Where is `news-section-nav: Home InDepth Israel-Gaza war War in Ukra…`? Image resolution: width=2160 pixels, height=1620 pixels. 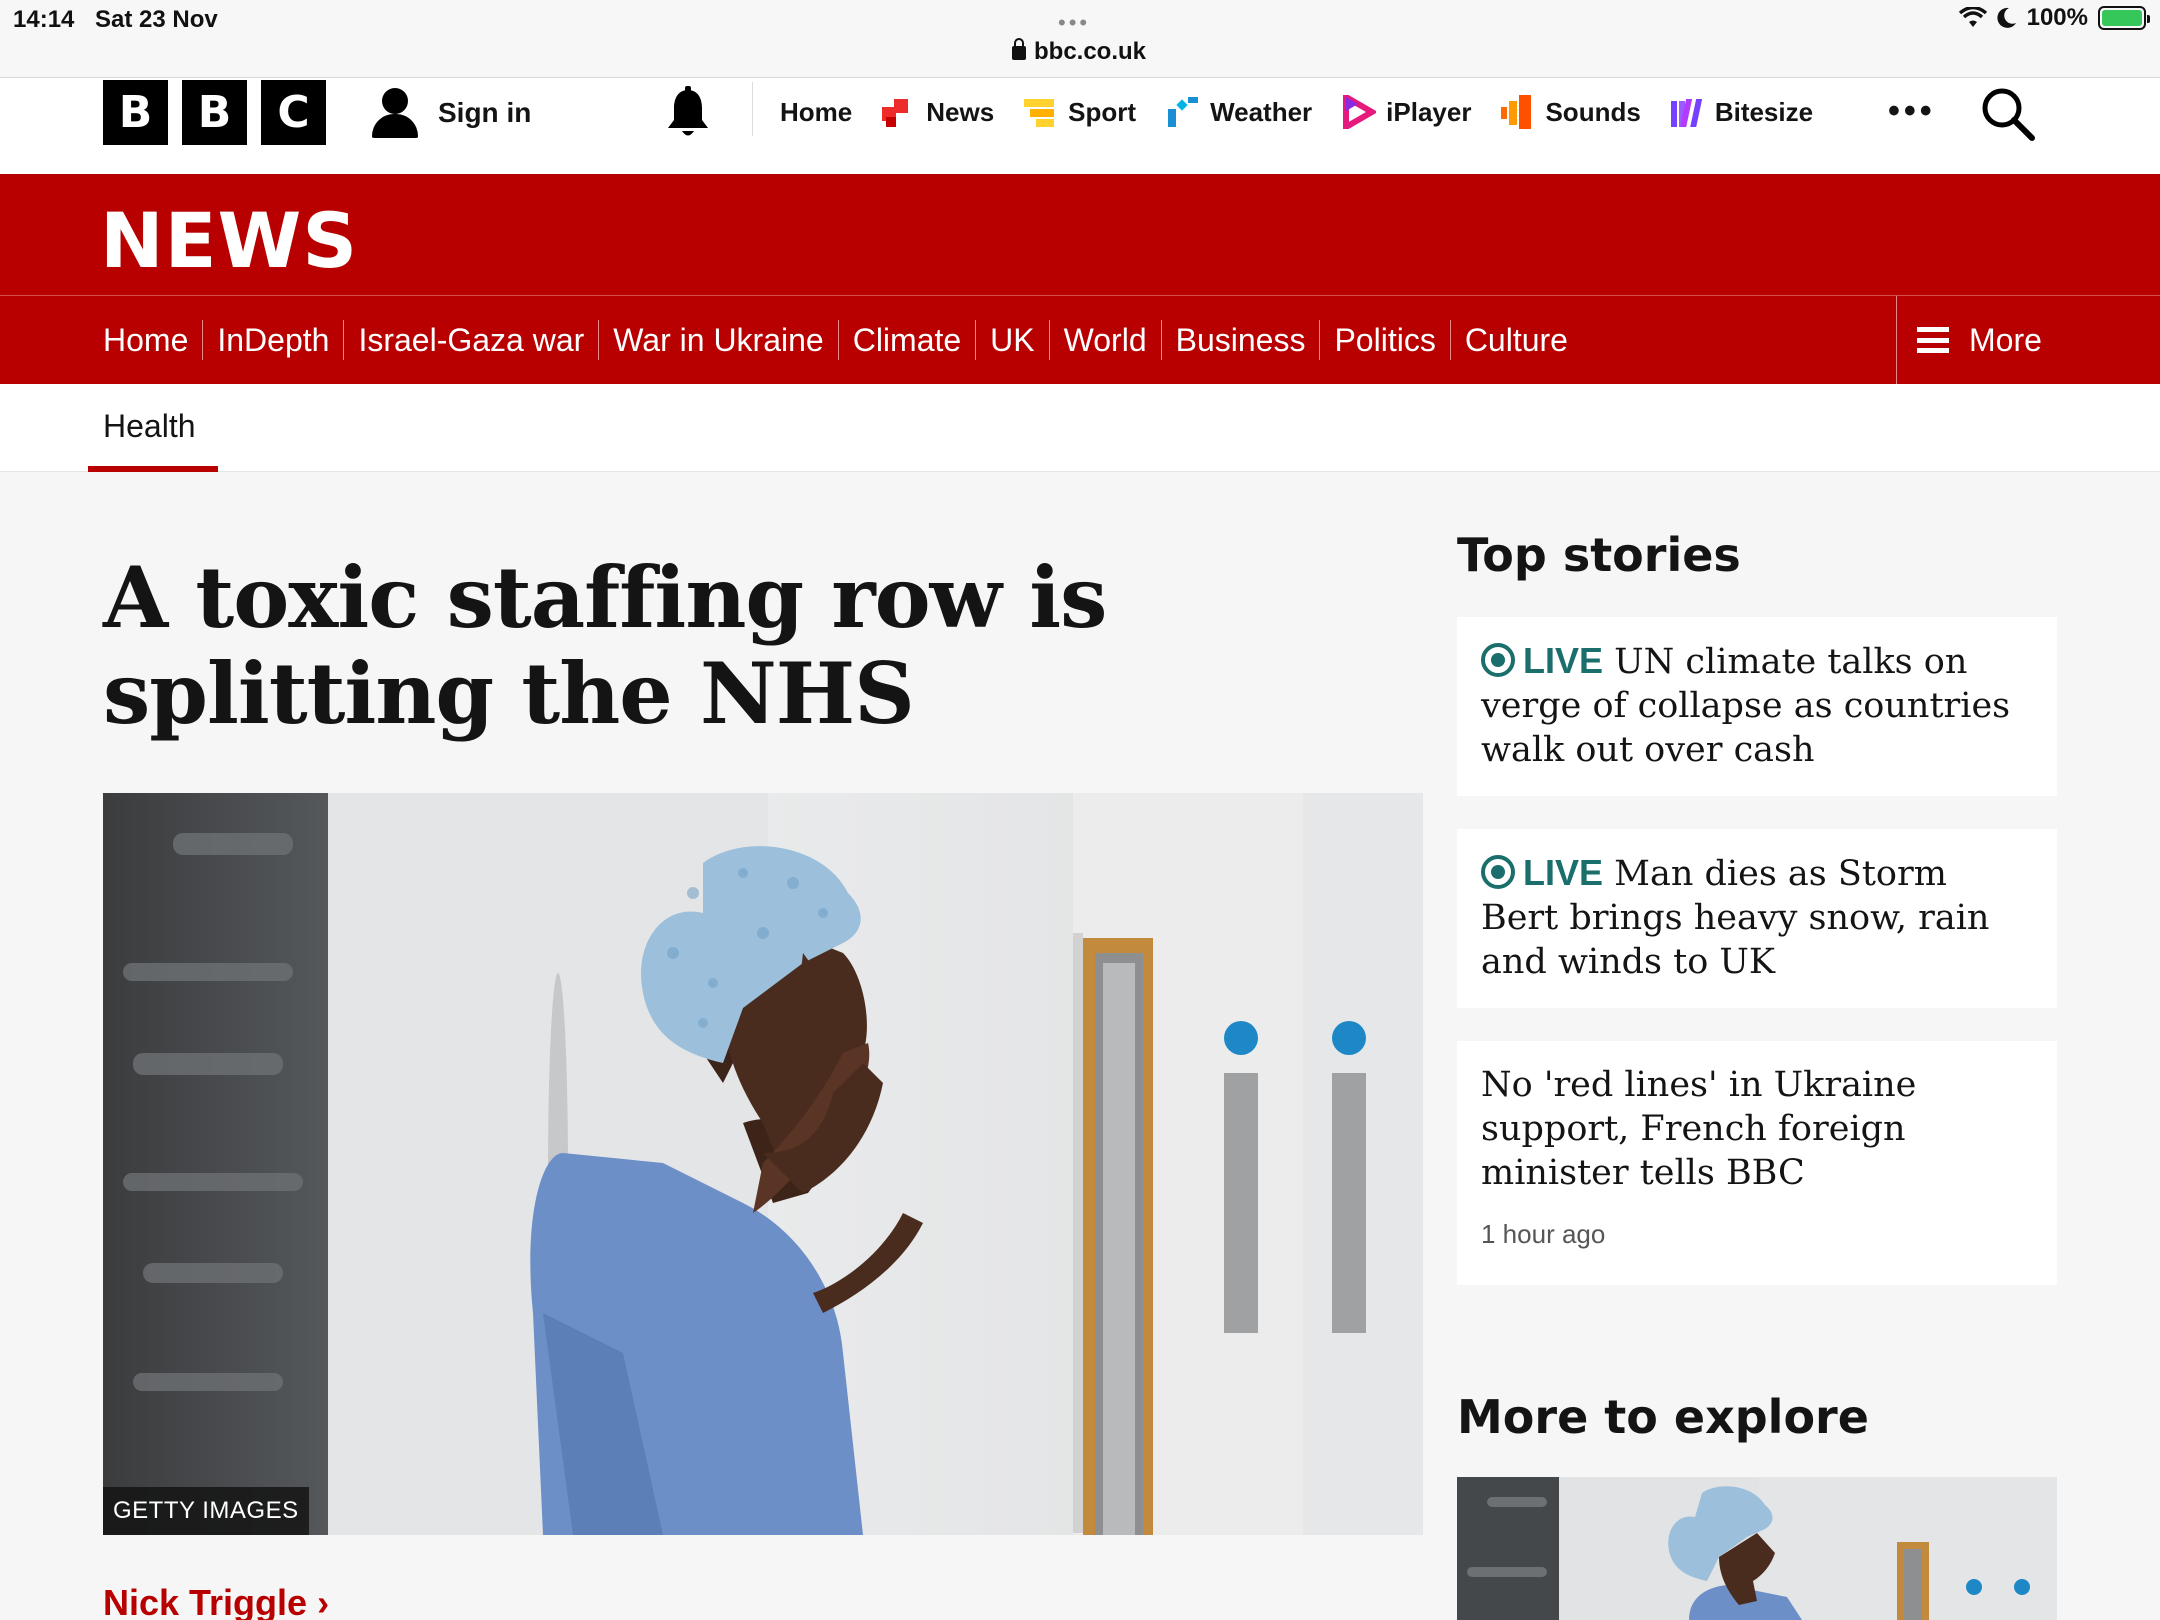
news-section-nav: Home InDepth Israel-Gaza war War in Ukra… is located at coordinates (842, 340).